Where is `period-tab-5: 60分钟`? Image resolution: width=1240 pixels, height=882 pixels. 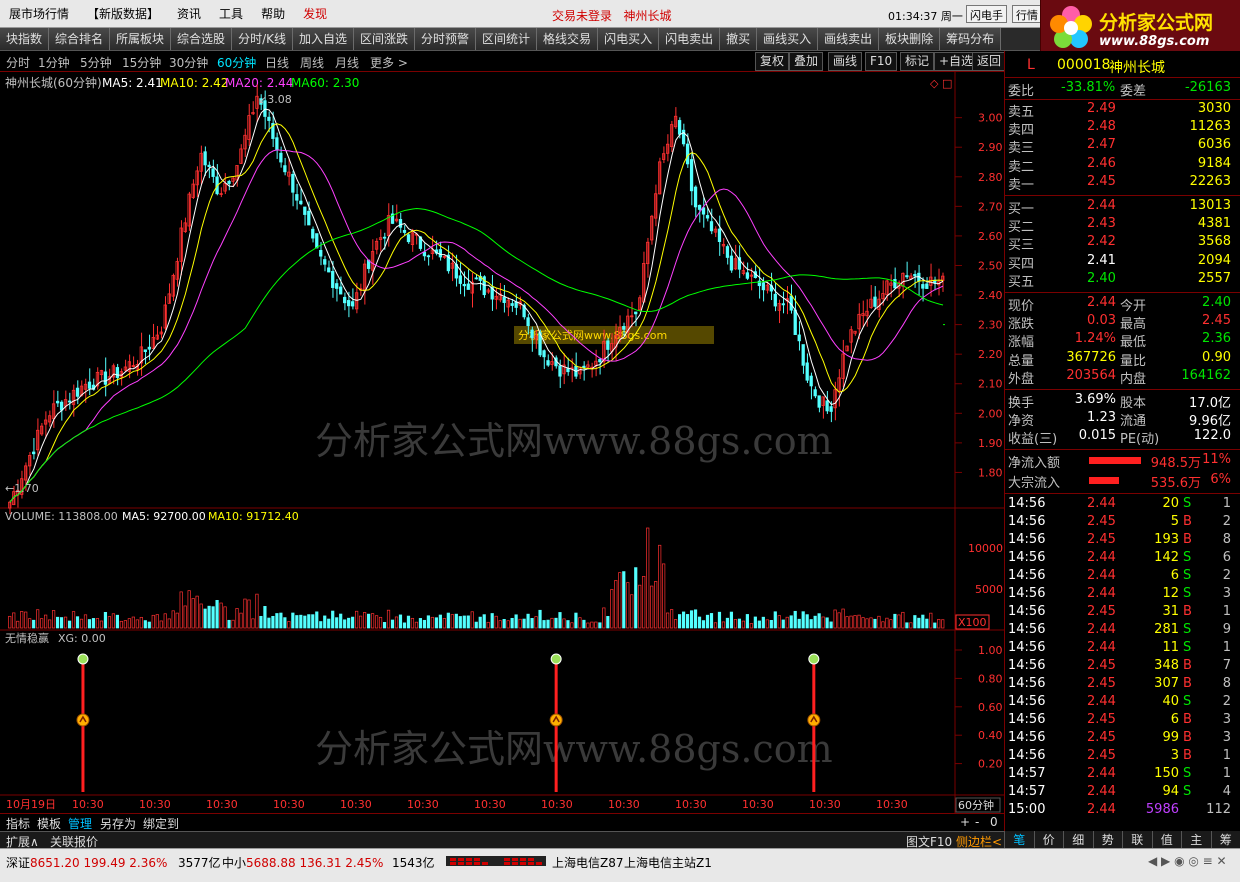 period-tab-5: 60分钟 is located at coordinates (236, 62).